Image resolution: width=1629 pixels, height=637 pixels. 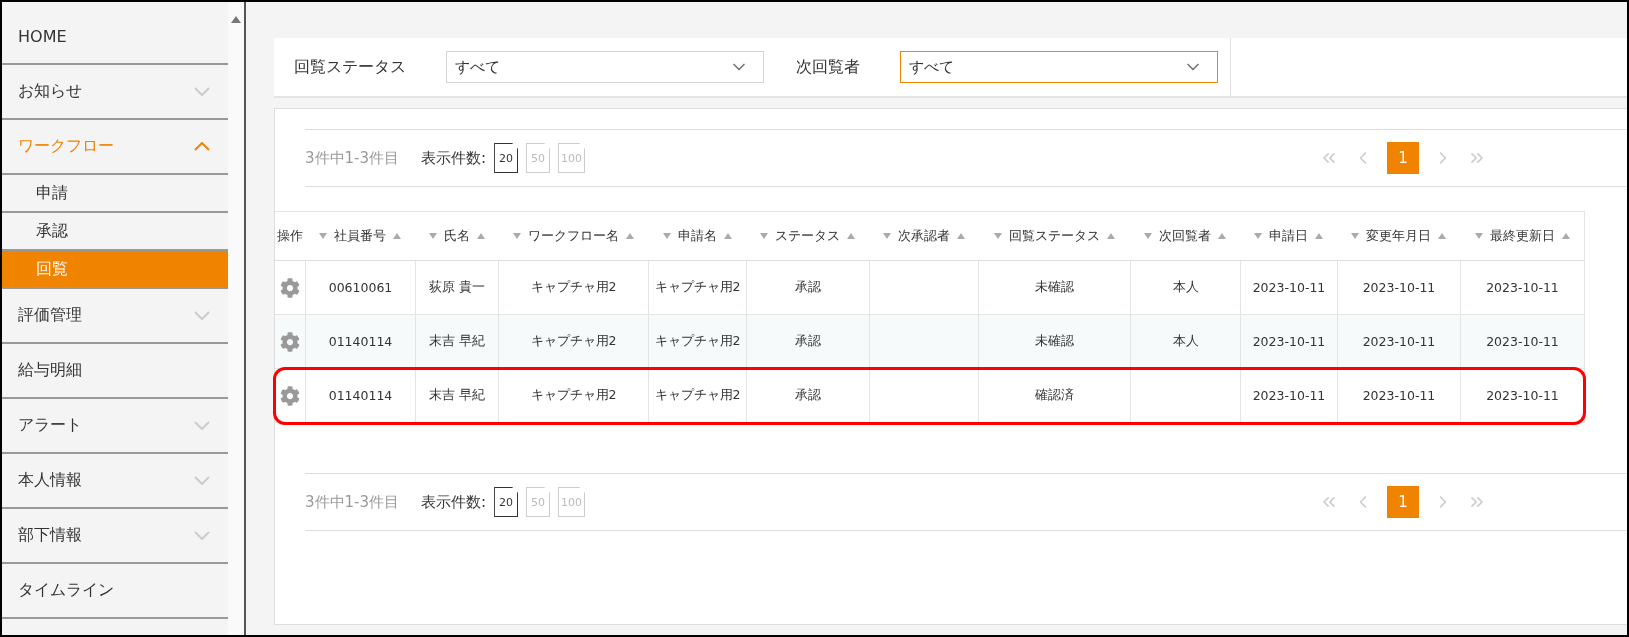 What do you see at coordinates (360, 236) in the screenshot?
I see `column-header: 社員番号` at bounding box center [360, 236].